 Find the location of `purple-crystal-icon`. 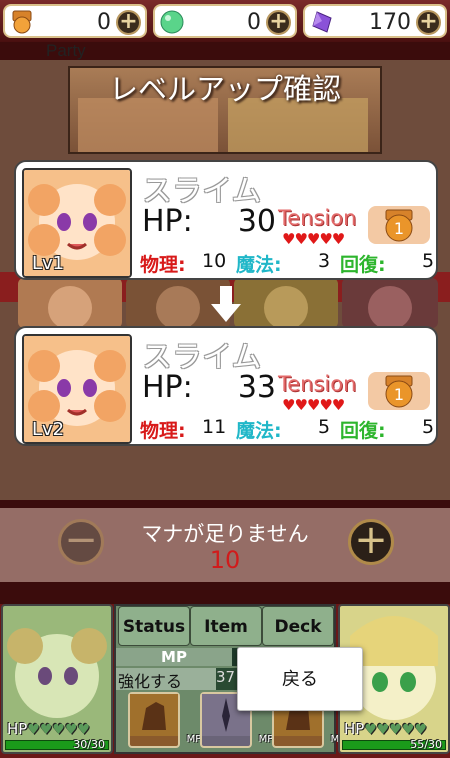

purple-crystal-icon is located at coordinates (322, 22).